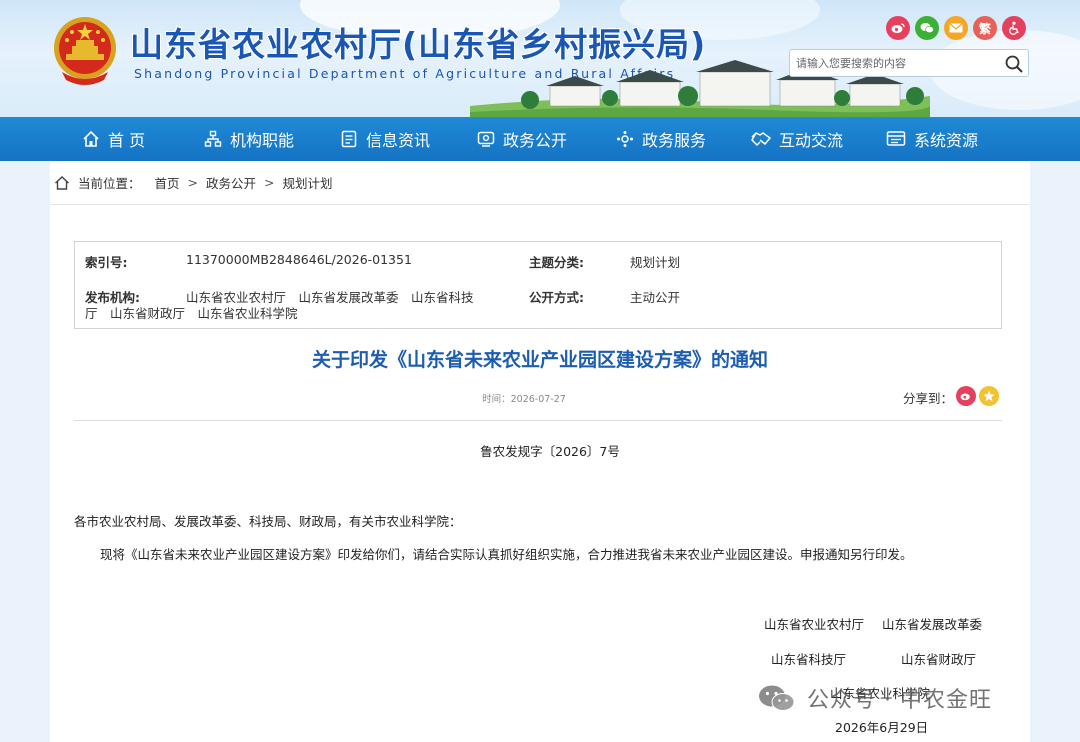 Image resolution: width=1080 pixels, height=742 pixels. I want to click on nav-label: 首 页, so click(127, 140).